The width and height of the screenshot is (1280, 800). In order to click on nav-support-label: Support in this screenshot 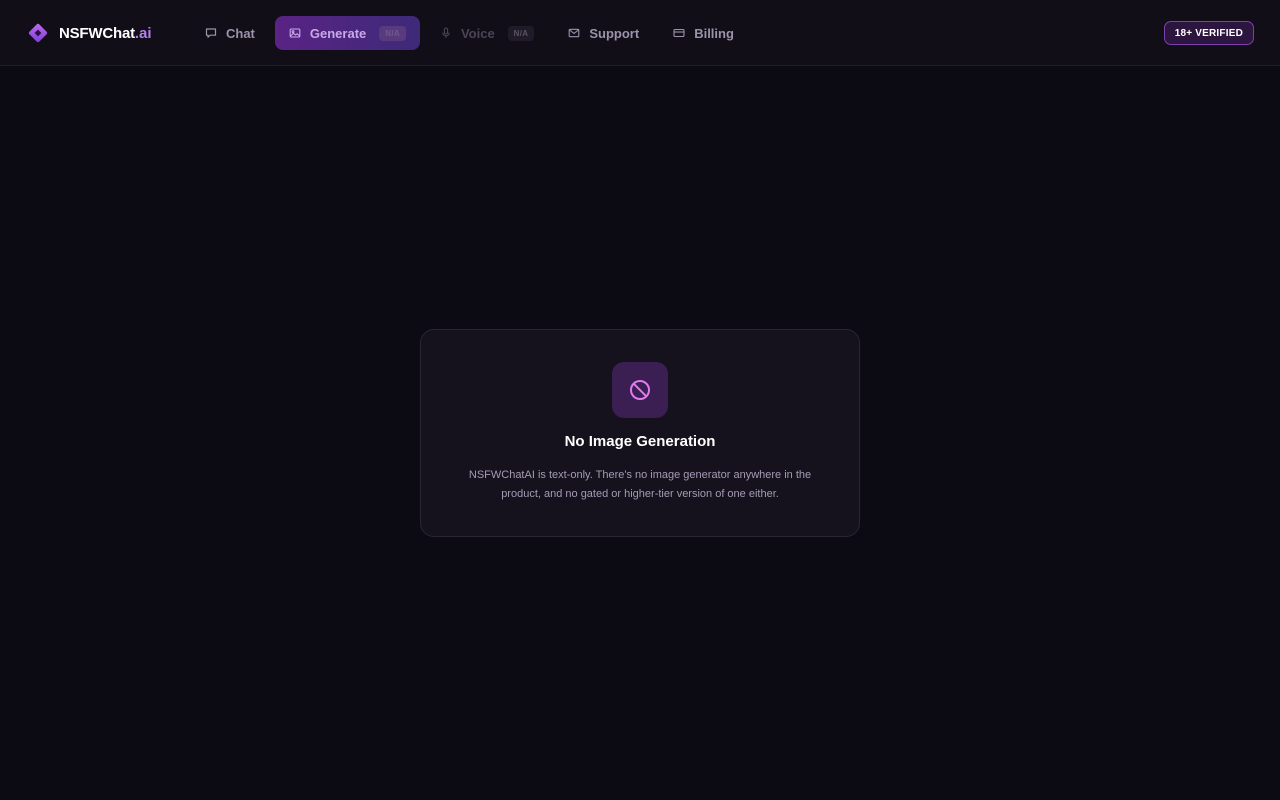, I will do `click(614, 33)`.